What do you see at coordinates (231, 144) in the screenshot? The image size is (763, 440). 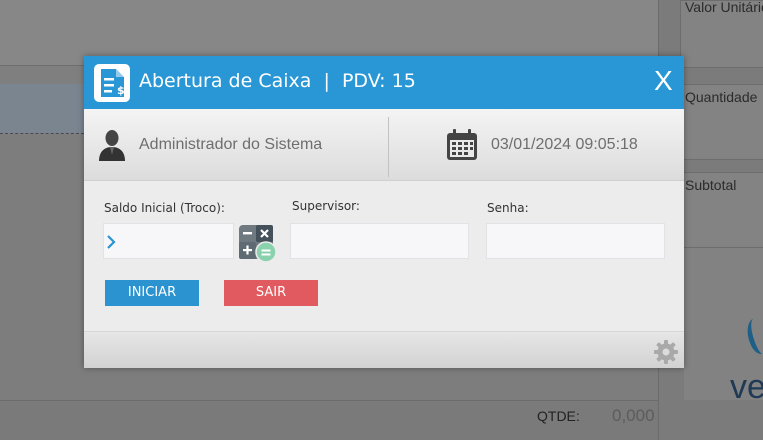 I see `operator-name: Administrador do Sistema` at bounding box center [231, 144].